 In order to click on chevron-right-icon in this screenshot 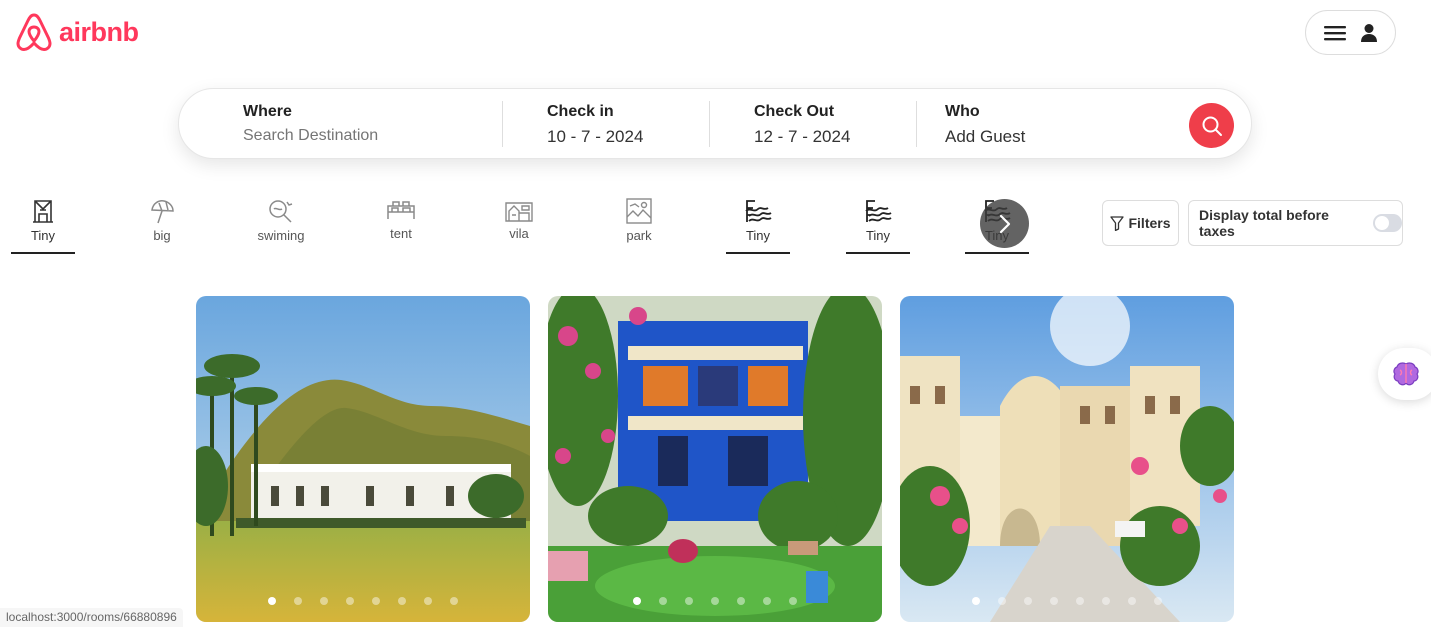, I will do `click(1004, 223)`.